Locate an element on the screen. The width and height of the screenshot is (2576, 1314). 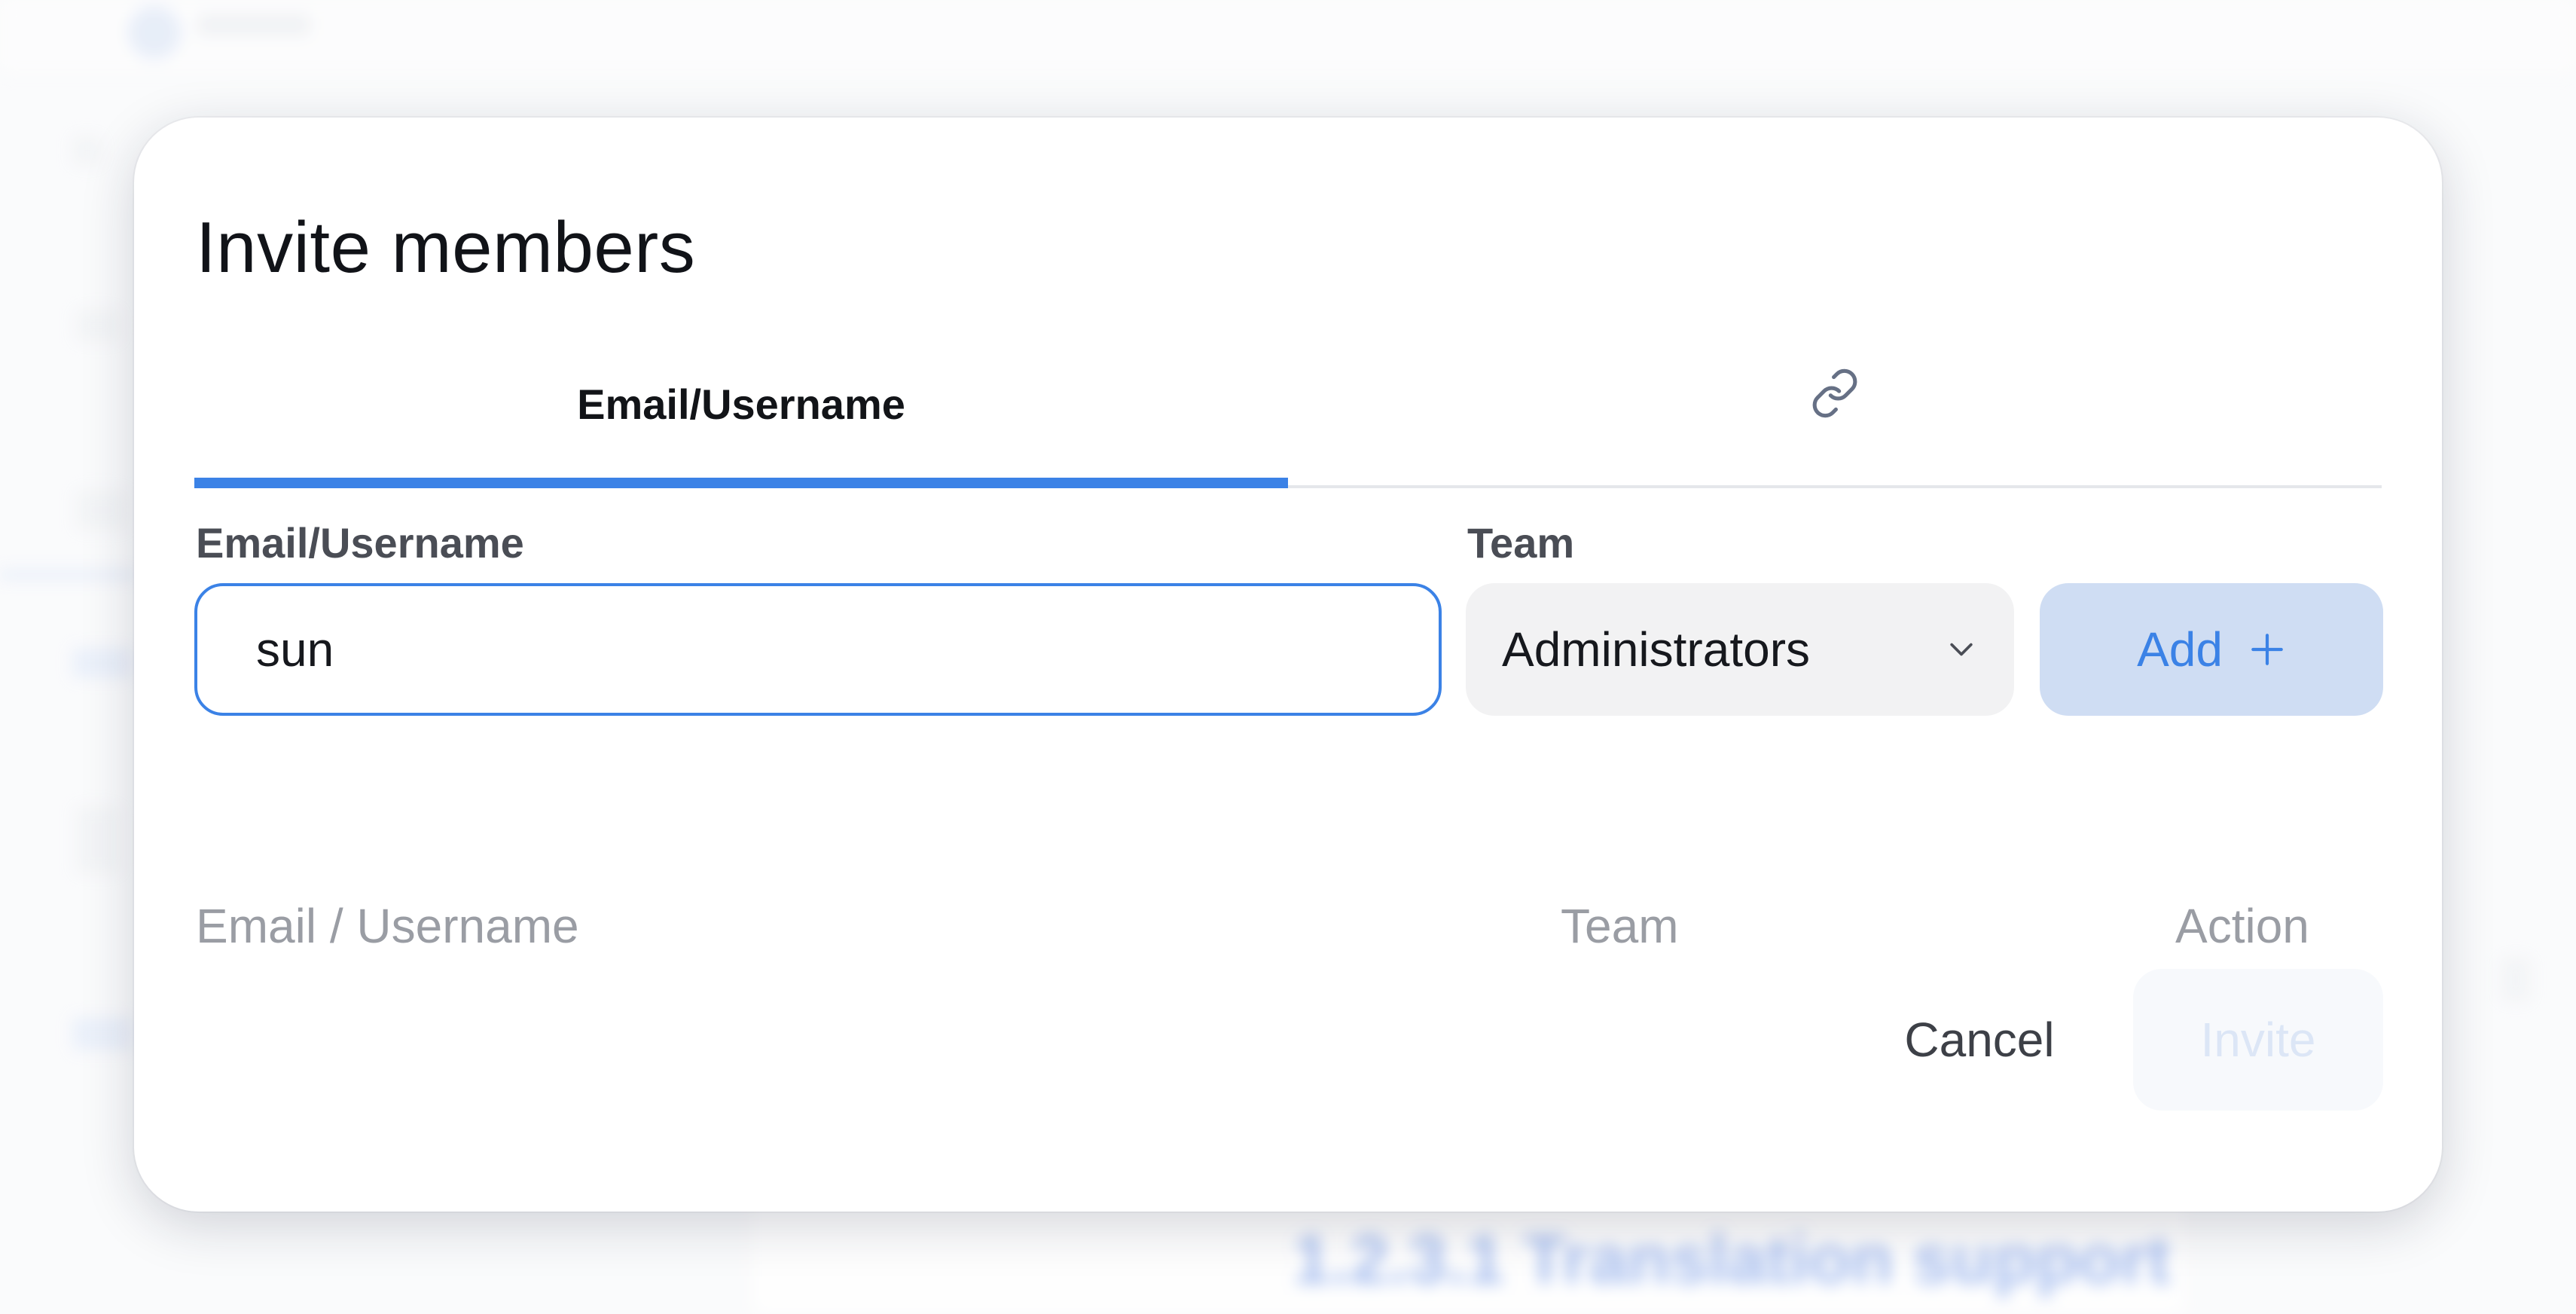
invite-tabs: Email/Username is located at coordinates (1288, 416).